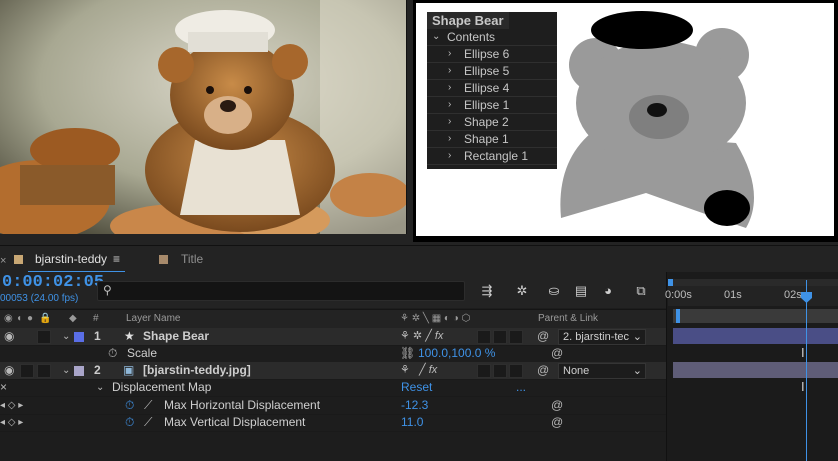 The height and width of the screenshot is (461, 838). What do you see at coordinates (487, 54) in the screenshot?
I see `tree-item-label: Ellipse 6` at bounding box center [487, 54].